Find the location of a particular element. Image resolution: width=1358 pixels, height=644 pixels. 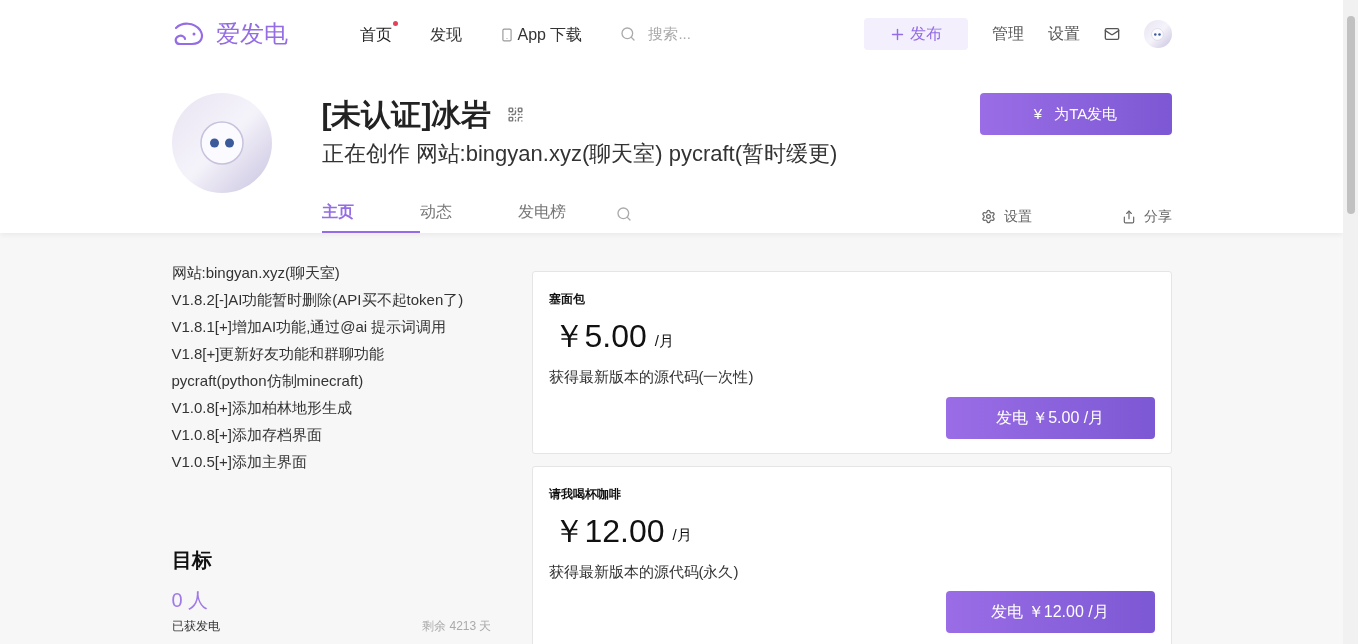

plan-price: ￥5.00 is located at coordinates (599, 336).